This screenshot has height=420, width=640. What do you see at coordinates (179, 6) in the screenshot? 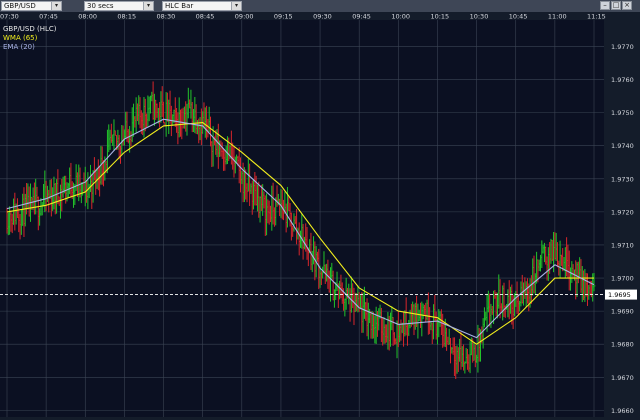
I see `chart-style-value: HLC Bar` at bounding box center [179, 6].